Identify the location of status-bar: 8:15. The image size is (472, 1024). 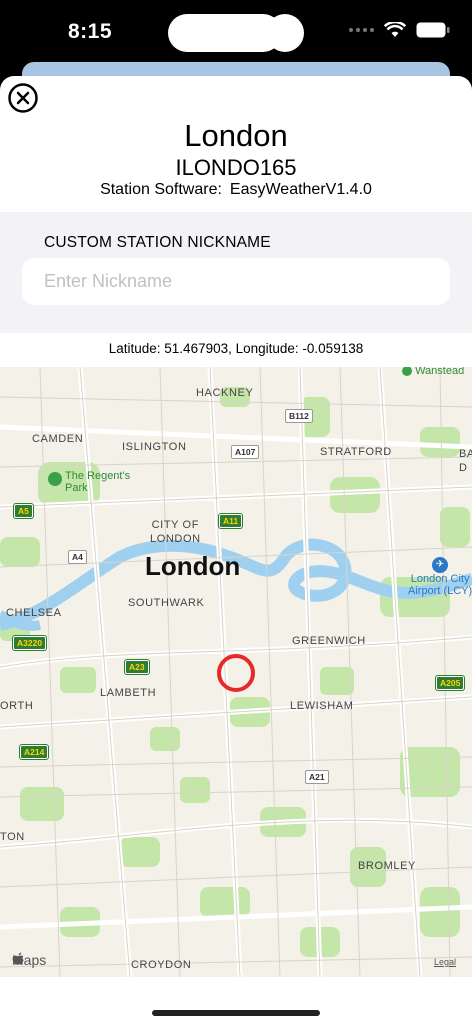
(236, 33).